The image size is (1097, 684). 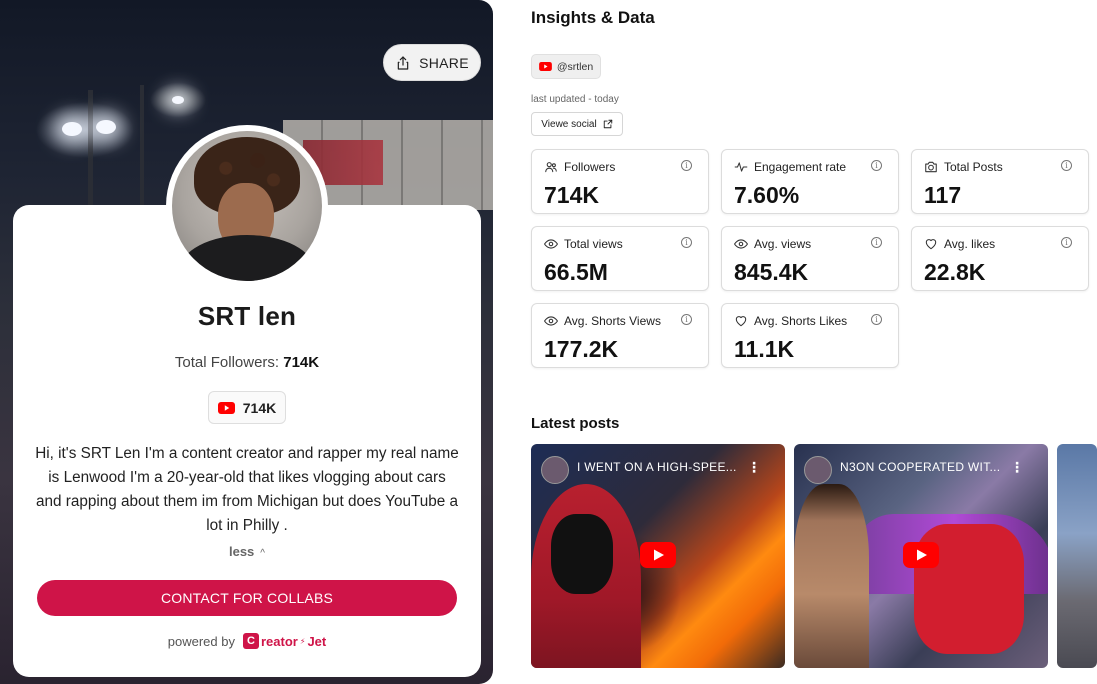 What do you see at coordinates (593, 17) in the screenshot?
I see `insights-title: Insights & Data` at bounding box center [593, 17].